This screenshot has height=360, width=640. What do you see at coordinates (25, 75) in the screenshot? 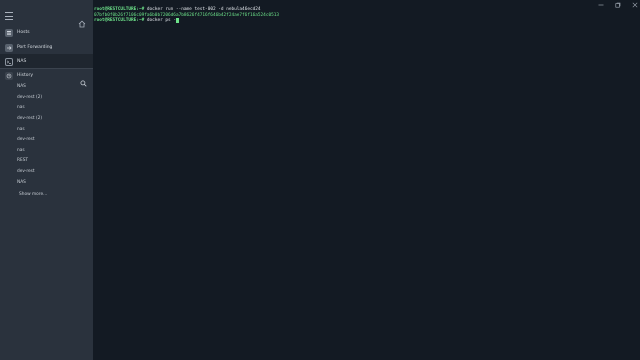
I see `history-title: History` at bounding box center [25, 75].